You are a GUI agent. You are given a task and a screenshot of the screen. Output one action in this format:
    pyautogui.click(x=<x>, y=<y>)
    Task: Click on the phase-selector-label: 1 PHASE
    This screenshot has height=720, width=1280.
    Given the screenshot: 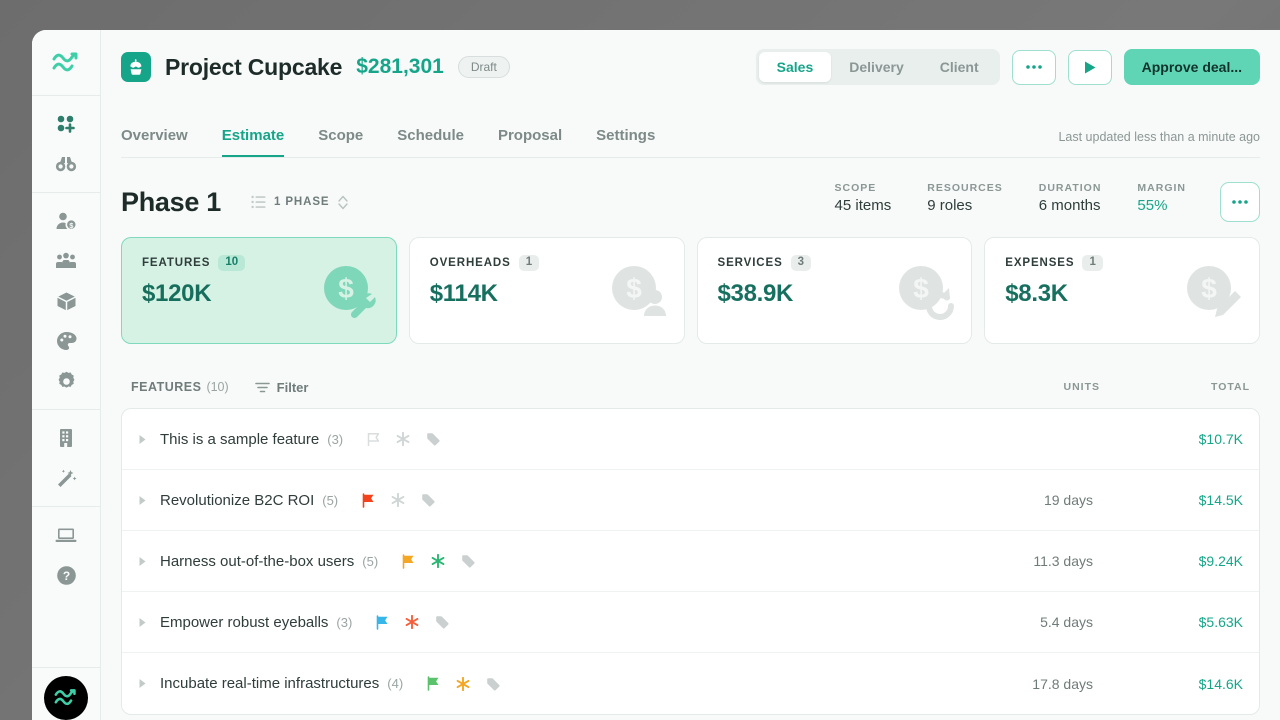 What is the action you would take?
    pyautogui.click(x=301, y=202)
    